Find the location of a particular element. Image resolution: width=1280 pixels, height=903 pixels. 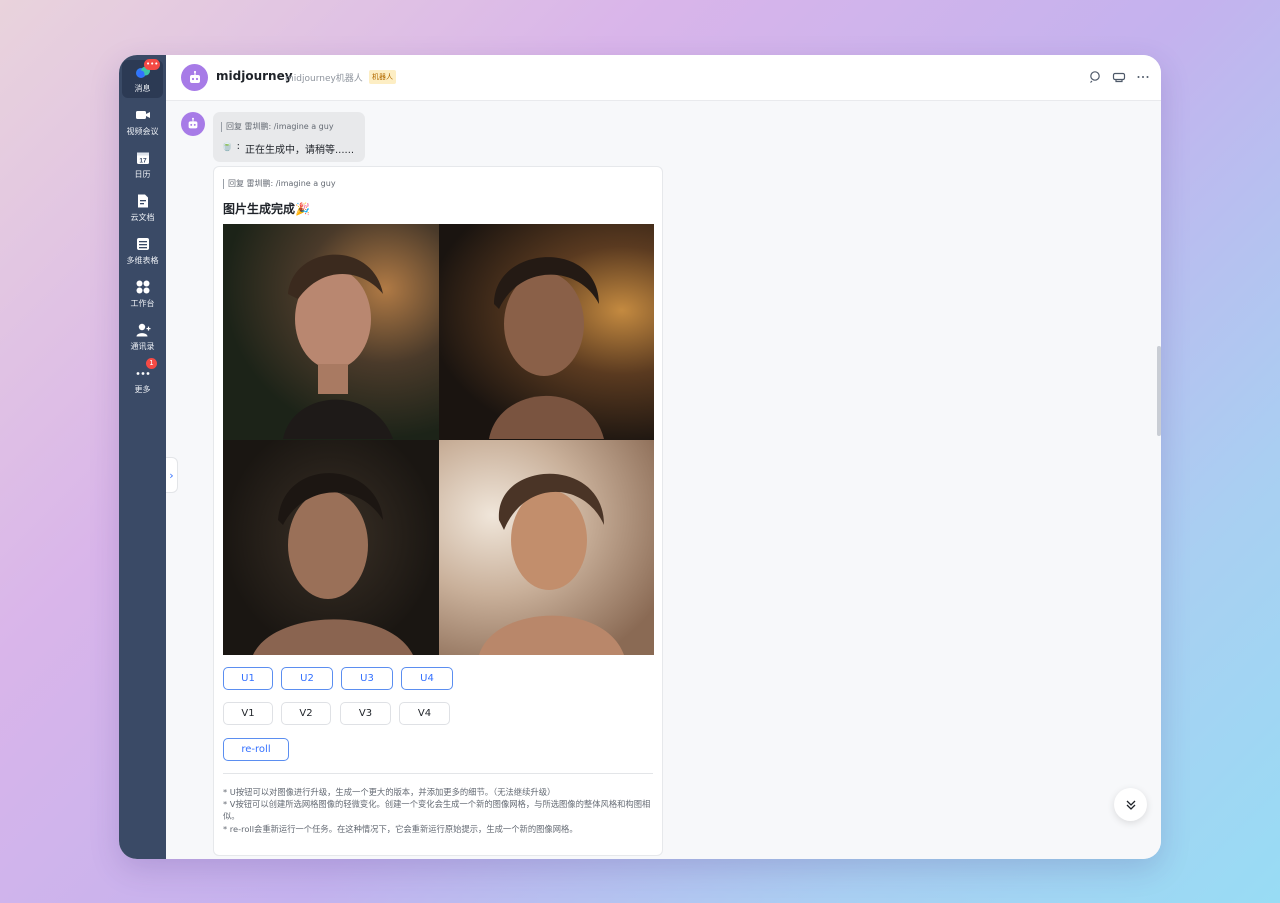

sidebar-item-workplace: 工作台 is located at coordinates (142, 294).